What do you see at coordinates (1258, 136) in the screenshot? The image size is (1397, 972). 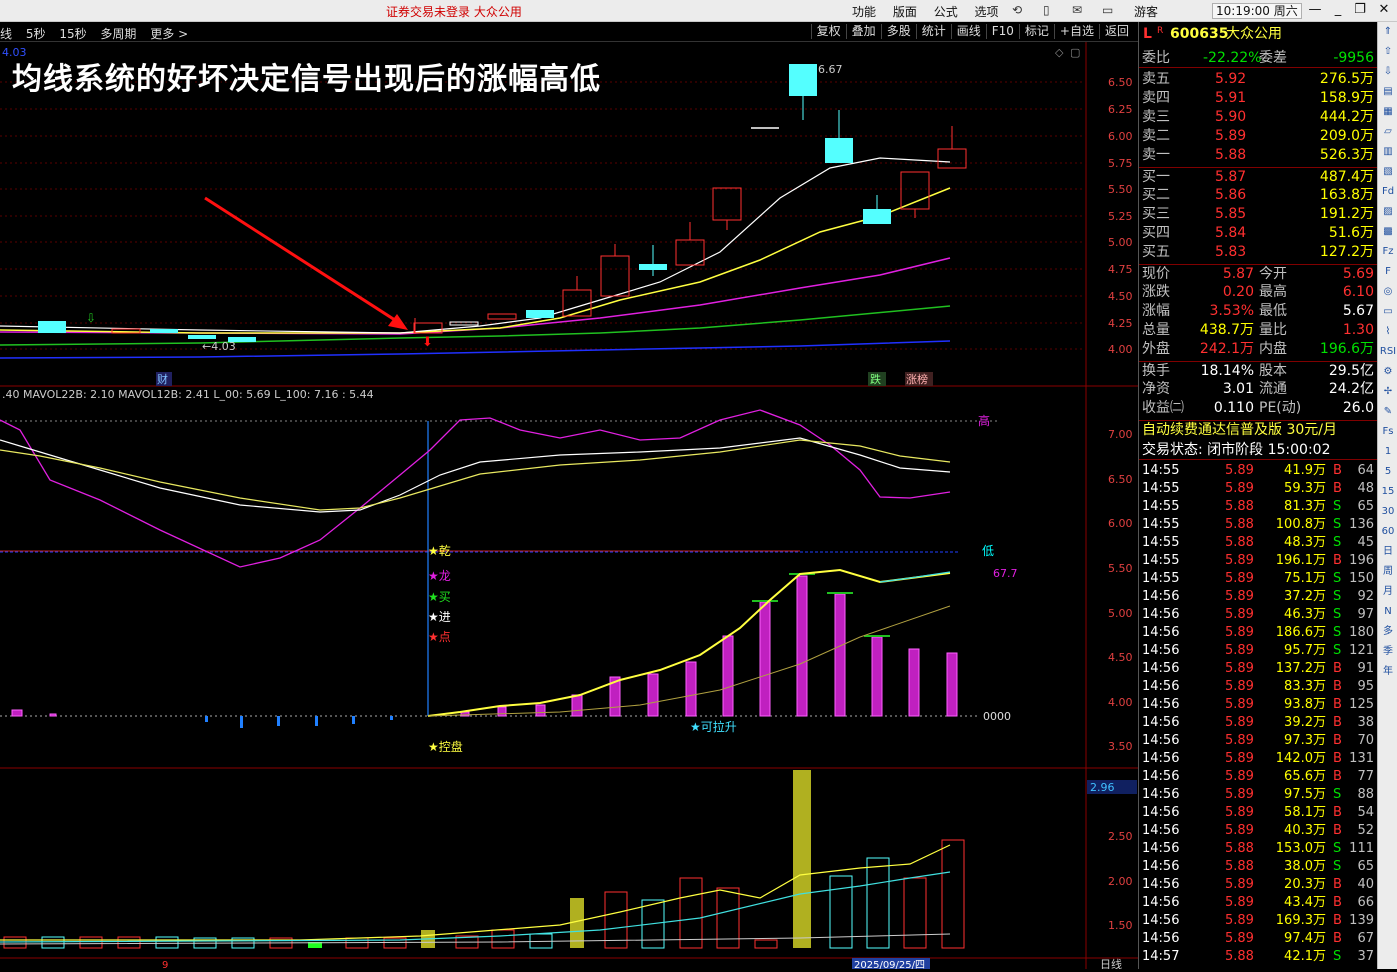 I see `ask-row: 卖二 5.89 209.0万` at bounding box center [1258, 136].